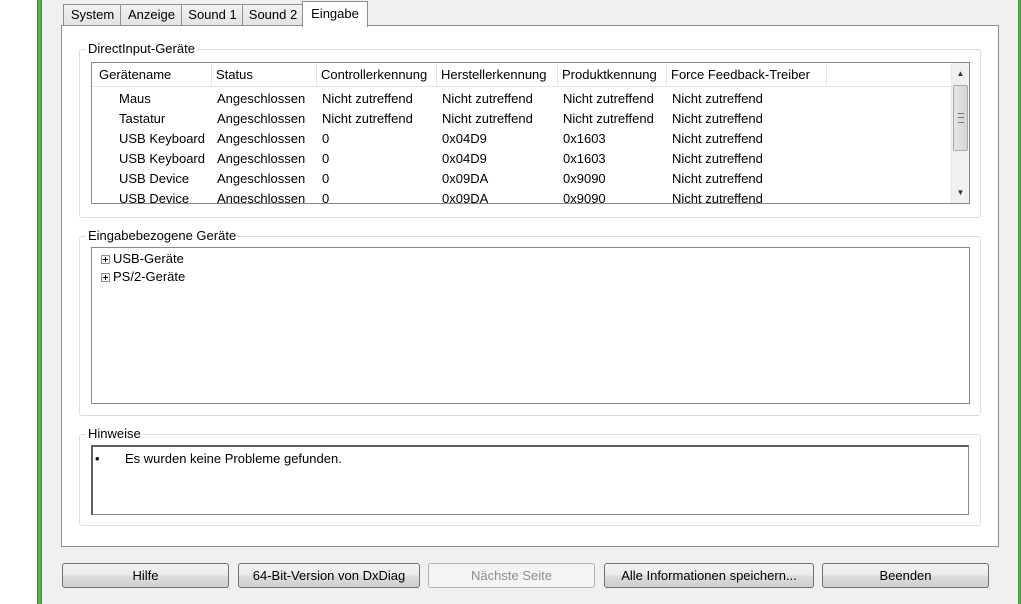  I want to click on tab-anzeige: Anzeige, so click(151, 14).